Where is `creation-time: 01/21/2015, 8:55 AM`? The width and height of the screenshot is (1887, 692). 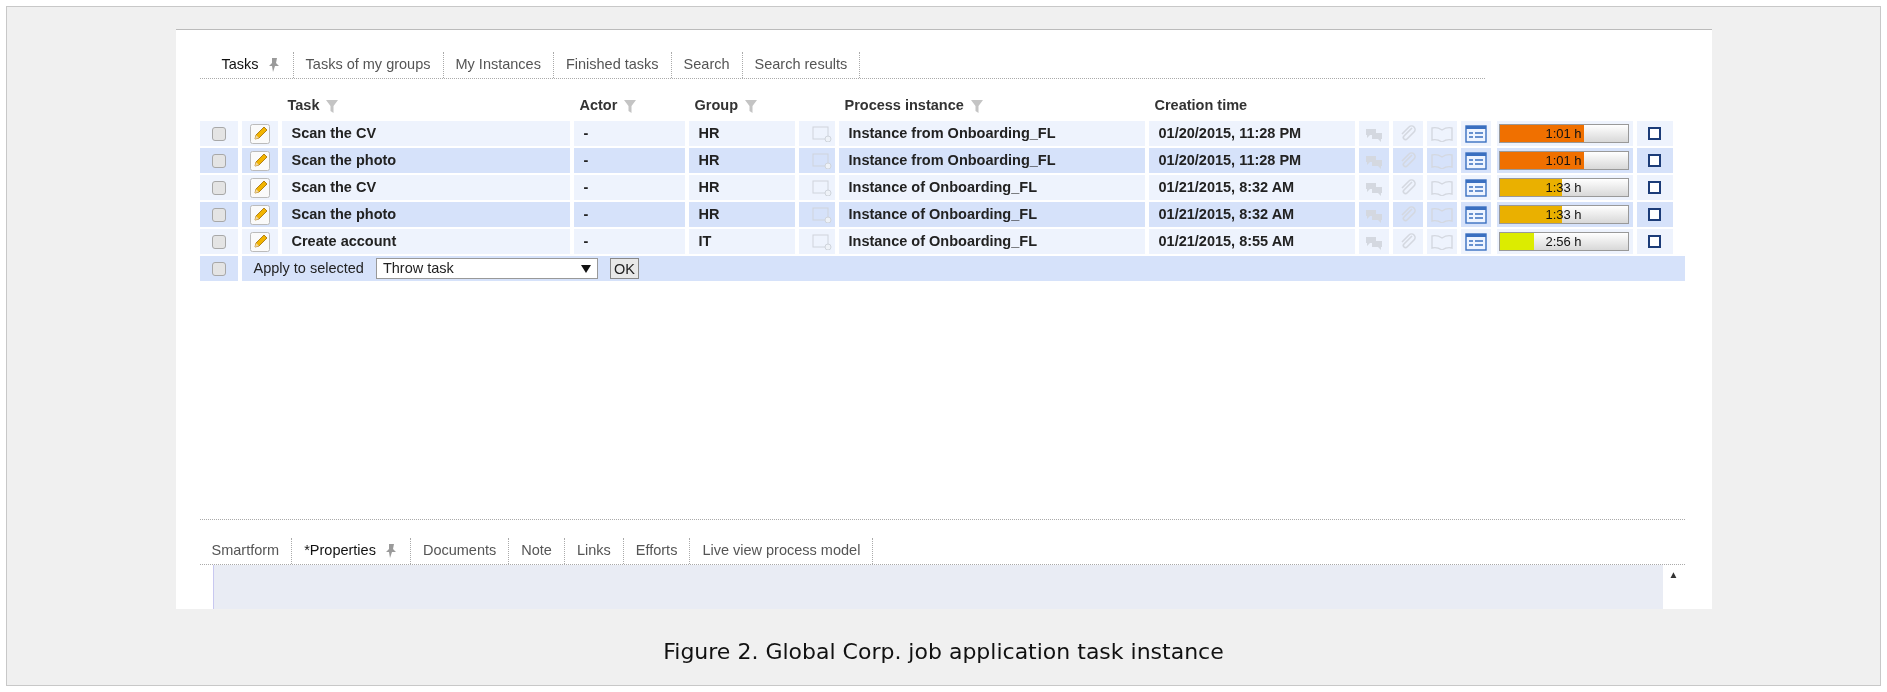
creation-time: 01/21/2015, 8:55 AM is located at coordinates (1226, 241).